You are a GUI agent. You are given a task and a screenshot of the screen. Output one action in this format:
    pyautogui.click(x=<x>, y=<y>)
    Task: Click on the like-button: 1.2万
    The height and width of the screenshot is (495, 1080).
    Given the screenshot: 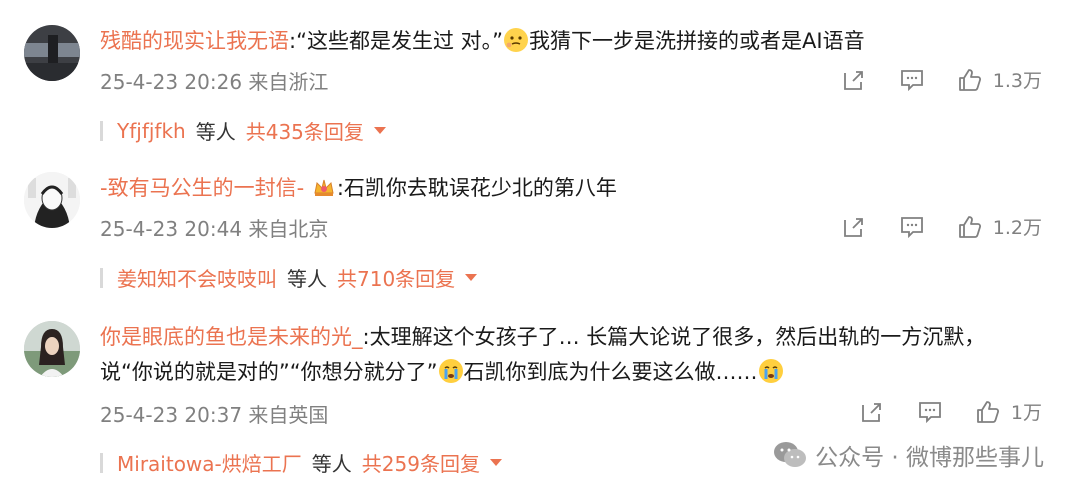 What is the action you would take?
    pyautogui.click(x=999, y=226)
    